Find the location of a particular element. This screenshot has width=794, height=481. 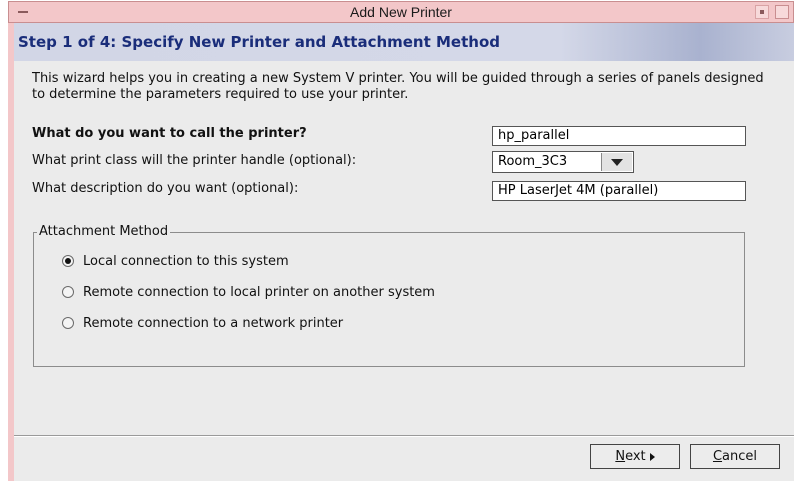

radio-label: Local connection to this system is located at coordinates (186, 261).